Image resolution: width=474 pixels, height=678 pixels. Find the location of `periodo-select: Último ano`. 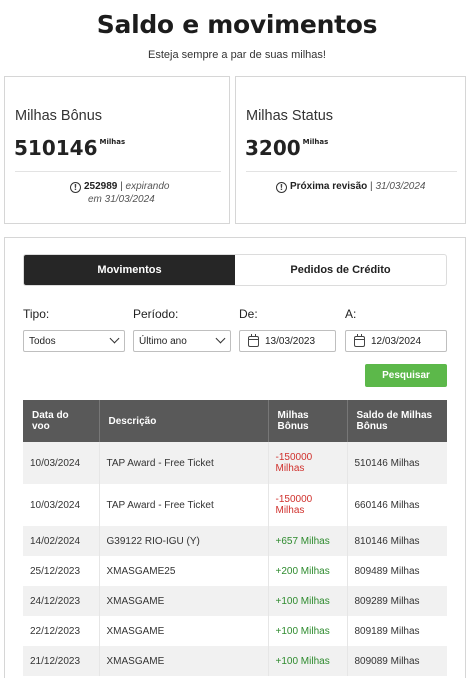

periodo-select: Último ano is located at coordinates (182, 341).